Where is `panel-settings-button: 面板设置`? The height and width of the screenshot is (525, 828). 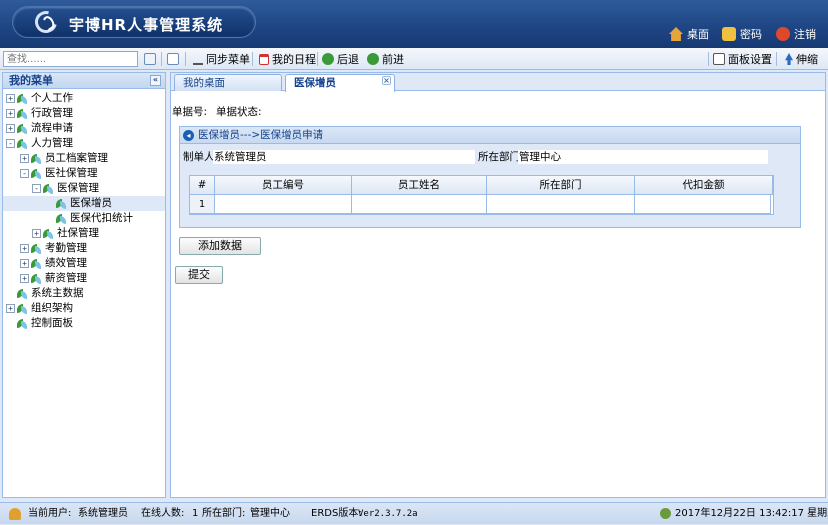
panel-settings-button: 面板设置 is located at coordinates (742, 59).